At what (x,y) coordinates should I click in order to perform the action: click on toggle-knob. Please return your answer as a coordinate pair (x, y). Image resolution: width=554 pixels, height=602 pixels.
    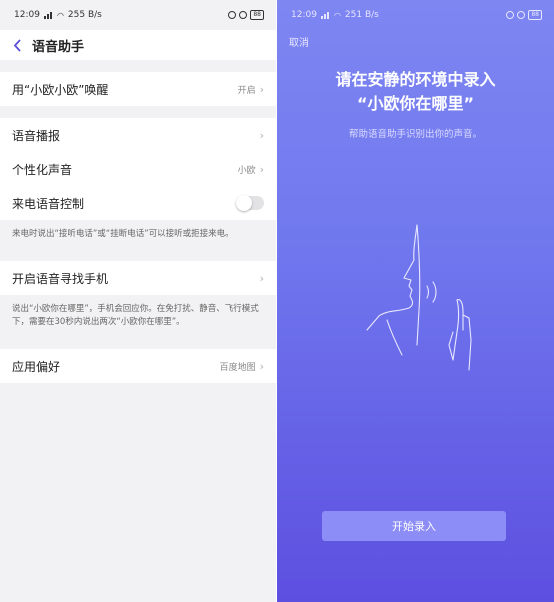
    Looking at the image, I should click on (244, 203).